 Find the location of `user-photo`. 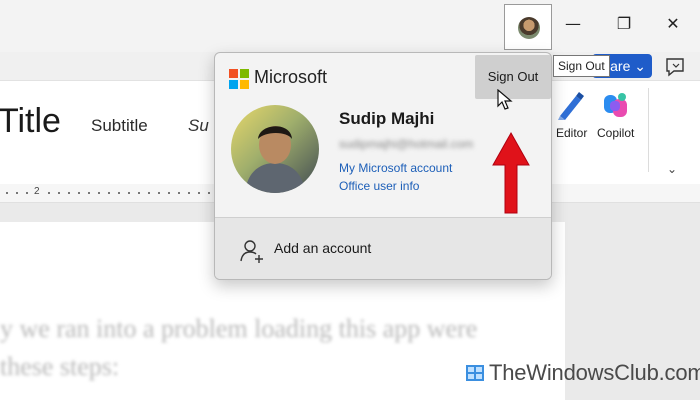

user-photo is located at coordinates (275, 149).